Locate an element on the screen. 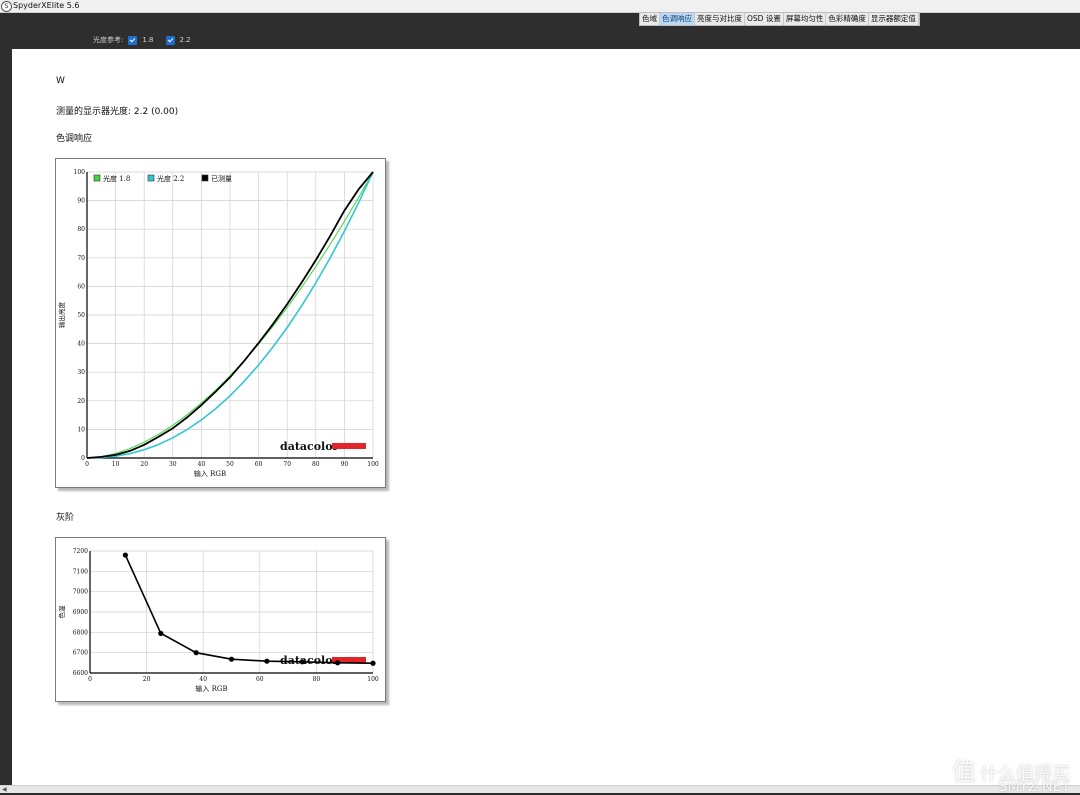  y-tick-label: 7100 is located at coordinates (80, 571).